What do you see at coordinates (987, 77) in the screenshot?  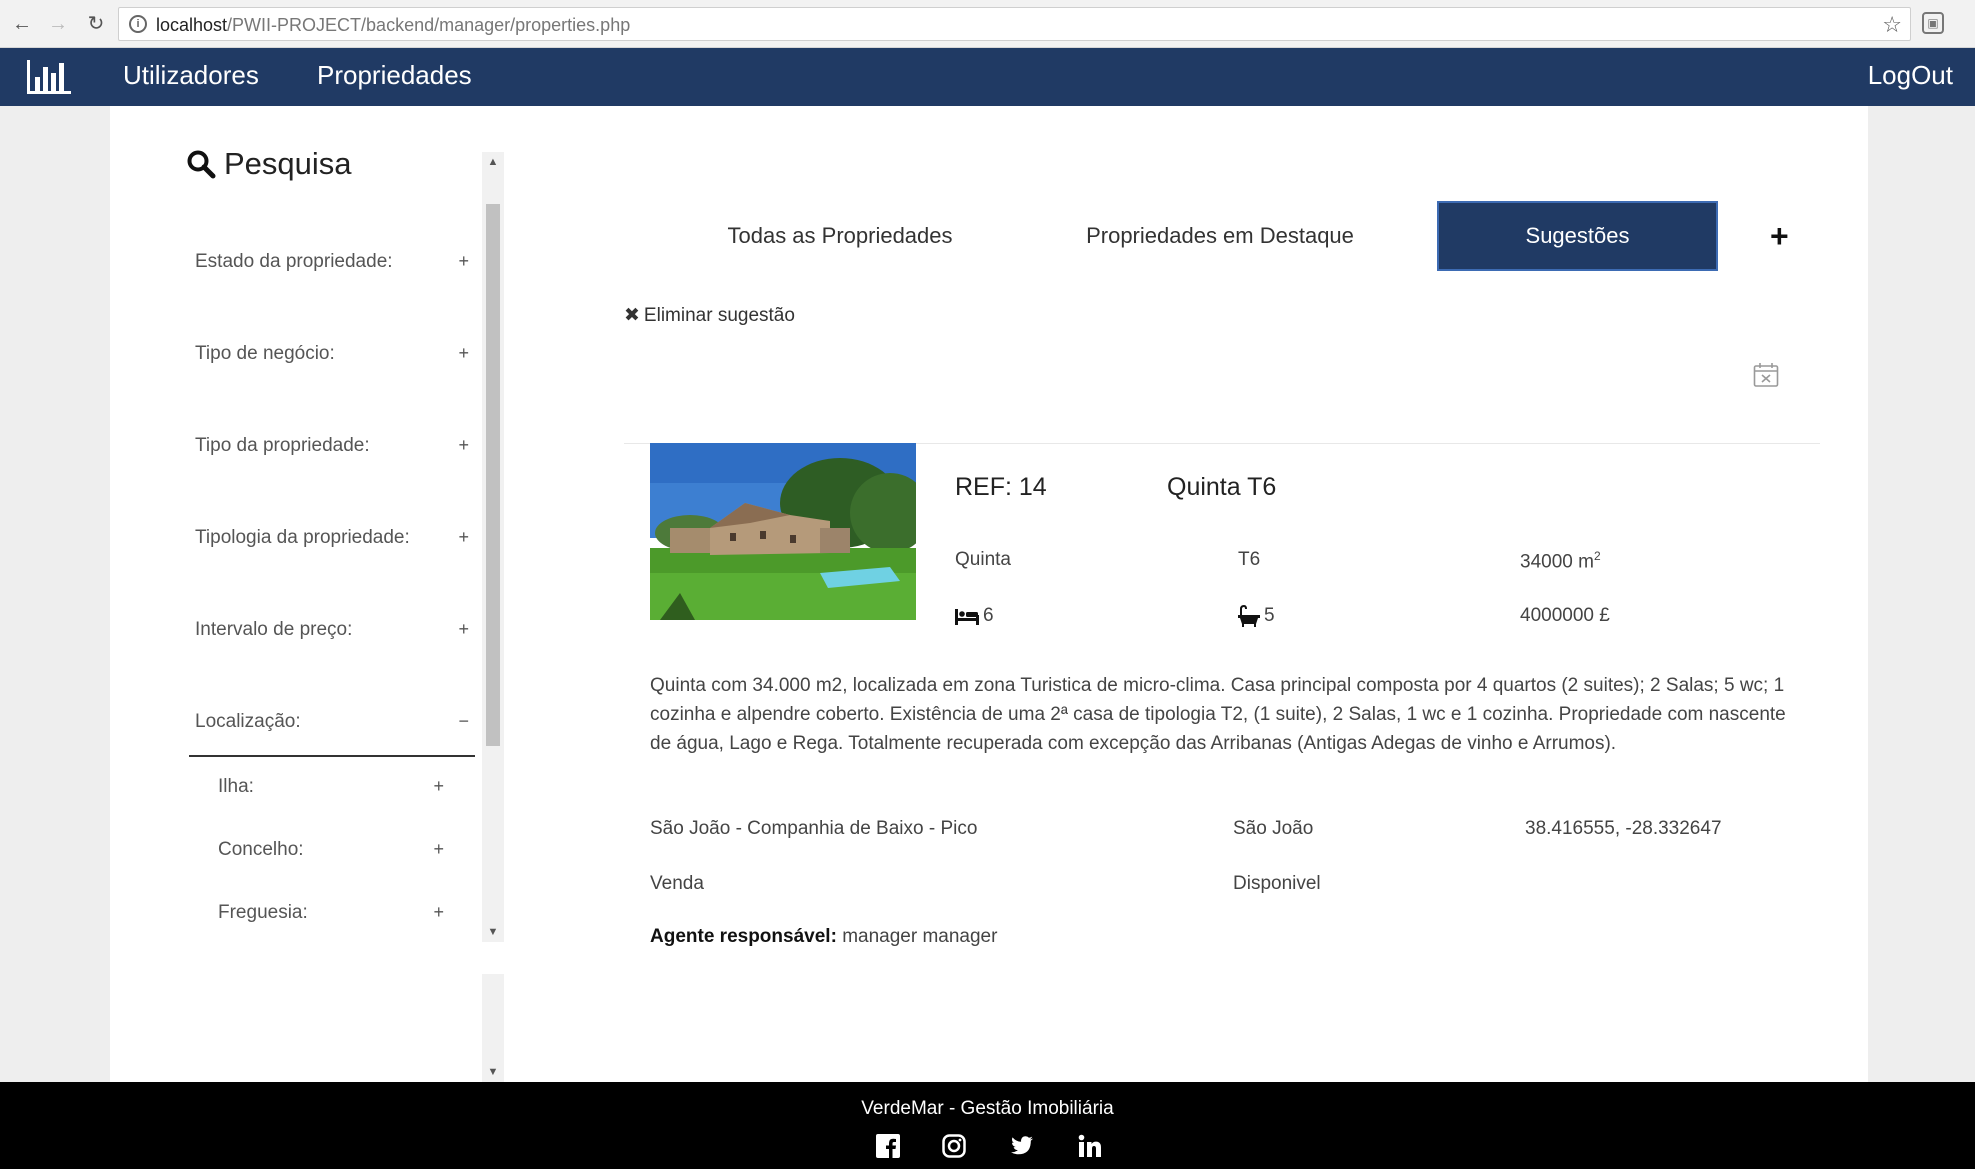 I see `main-navbar: Utilizadores Propriedades LogOut` at bounding box center [987, 77].